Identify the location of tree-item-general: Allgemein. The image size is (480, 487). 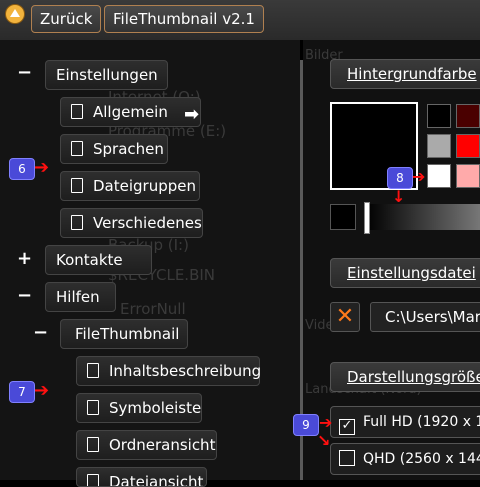
(130, 112).